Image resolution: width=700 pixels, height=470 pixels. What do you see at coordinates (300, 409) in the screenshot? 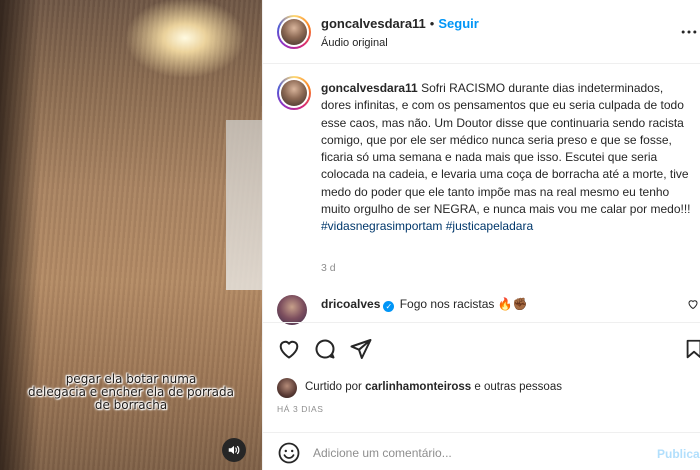
I see `post-date: HÁ 3 DIAS` at bounding box center [300, 409].